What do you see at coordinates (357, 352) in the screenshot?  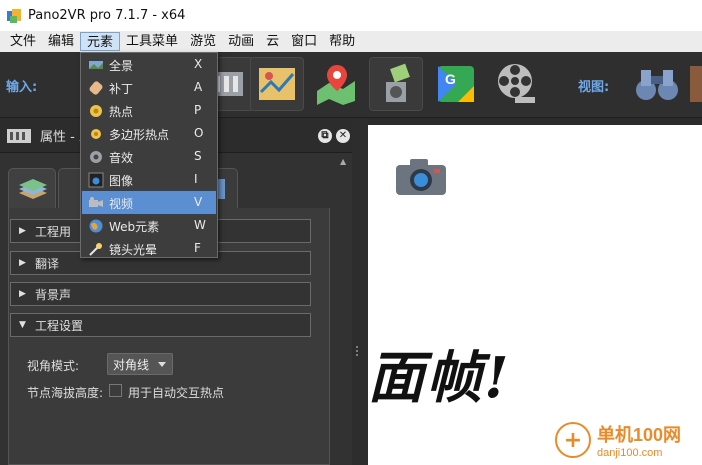 I see `splitter-grip-icon` at bounding box center [357, 352].